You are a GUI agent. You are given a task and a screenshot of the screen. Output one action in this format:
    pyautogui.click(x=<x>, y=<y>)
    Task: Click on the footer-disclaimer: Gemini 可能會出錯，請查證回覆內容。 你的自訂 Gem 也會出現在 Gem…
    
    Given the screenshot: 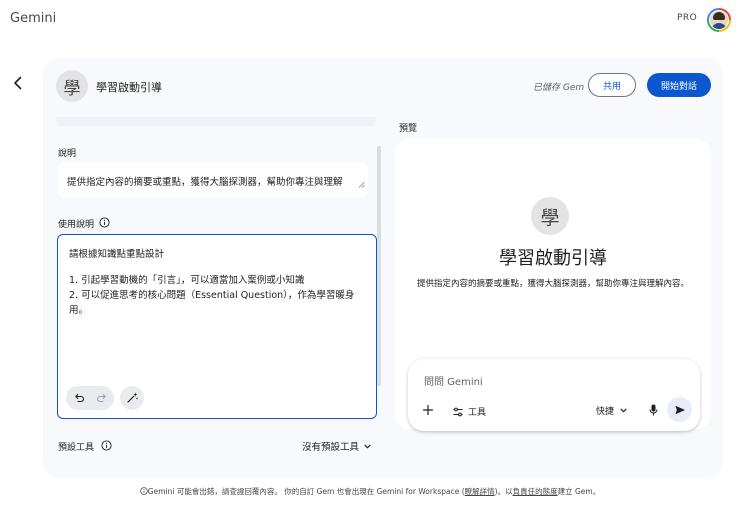 What is the action you would take?
    pyautogui.click(x=370, y=491)
    